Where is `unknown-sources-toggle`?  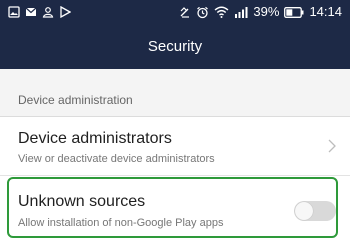
unknown-sources-toggle is located at coordinates (315, 211).